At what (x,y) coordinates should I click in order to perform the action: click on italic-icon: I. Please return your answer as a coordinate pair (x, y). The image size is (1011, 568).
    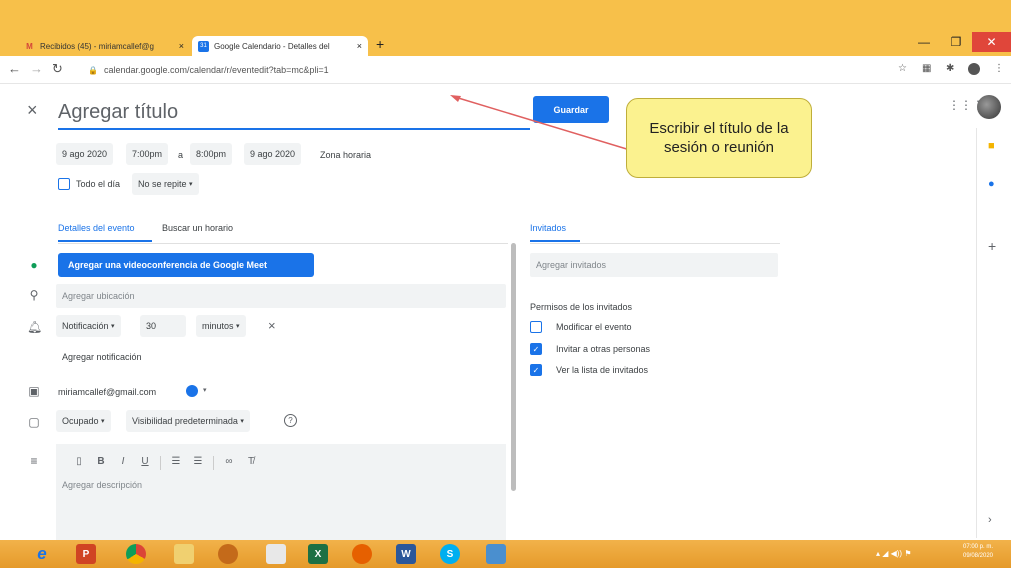
    Looking at the image, I should click on (123, 463).